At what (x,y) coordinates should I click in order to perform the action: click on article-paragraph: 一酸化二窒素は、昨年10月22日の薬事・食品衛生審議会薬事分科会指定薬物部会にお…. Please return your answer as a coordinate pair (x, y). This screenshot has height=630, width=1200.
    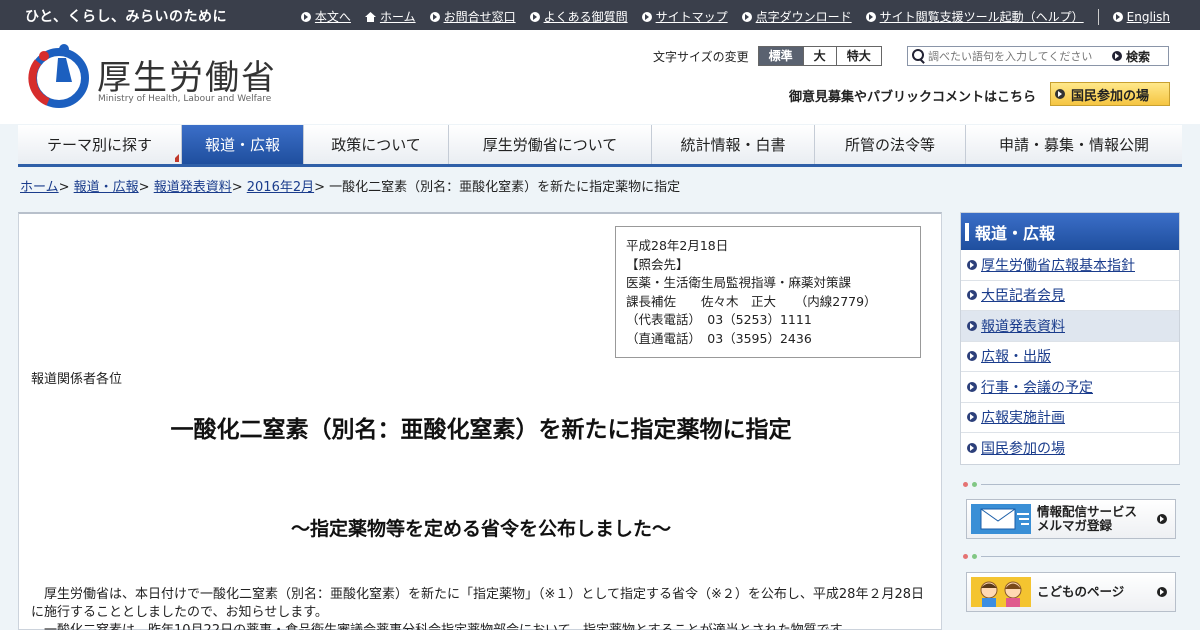
    Looking at the image, I should click on (481, 626).